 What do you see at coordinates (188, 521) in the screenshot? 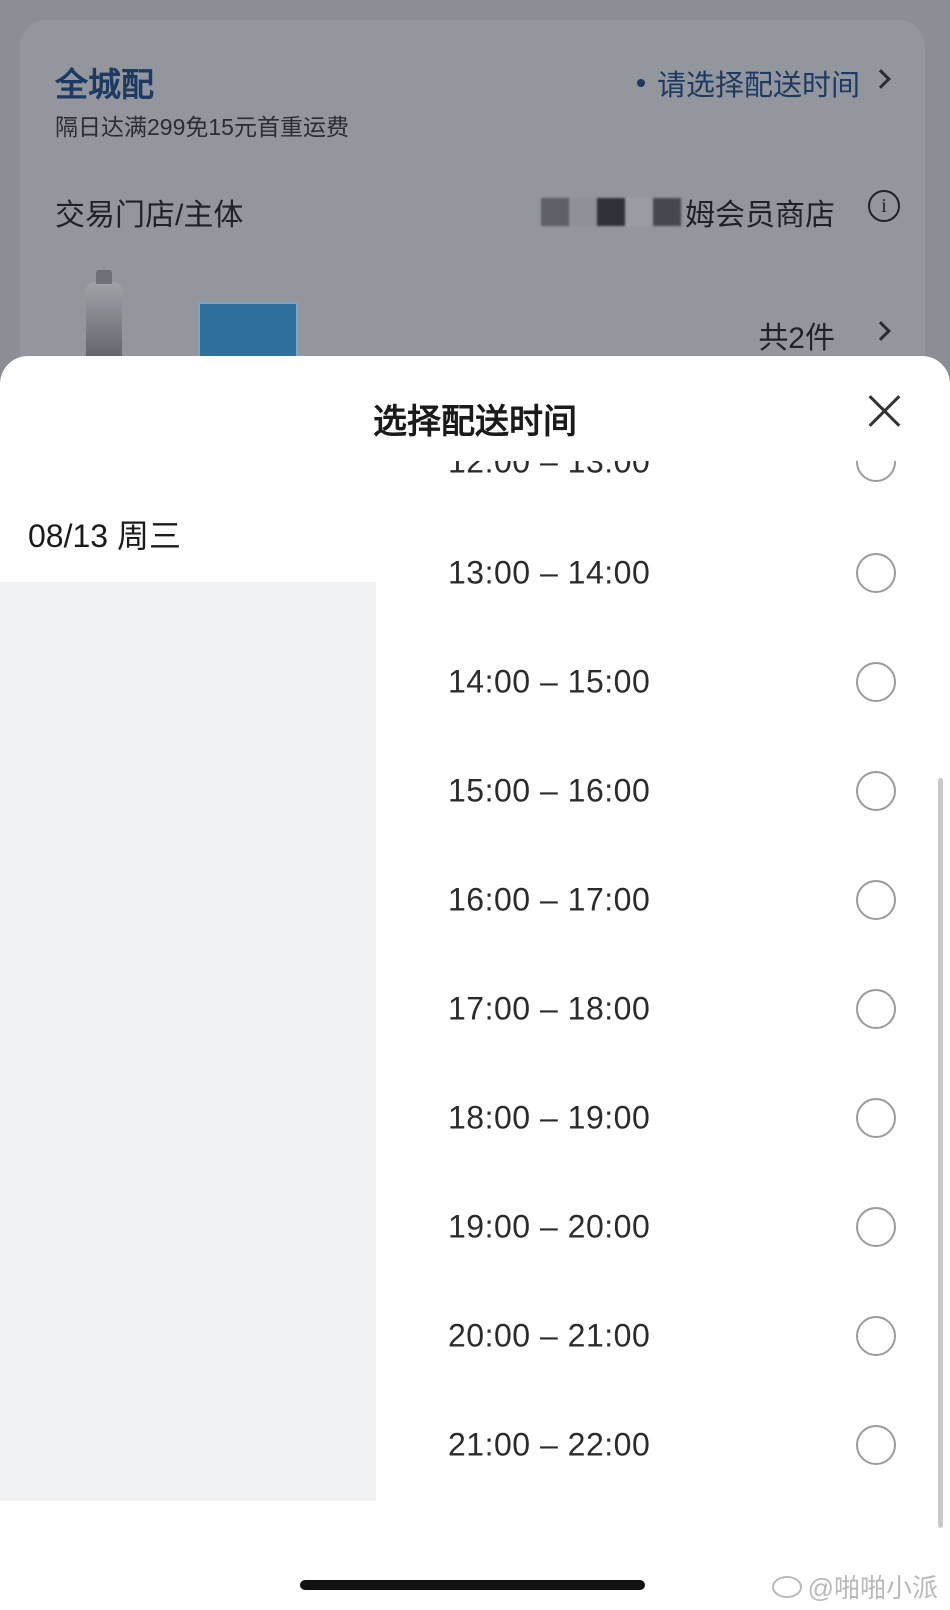
I see `date-item-selected: 08/13 周三` at bounding box center [188, 521].